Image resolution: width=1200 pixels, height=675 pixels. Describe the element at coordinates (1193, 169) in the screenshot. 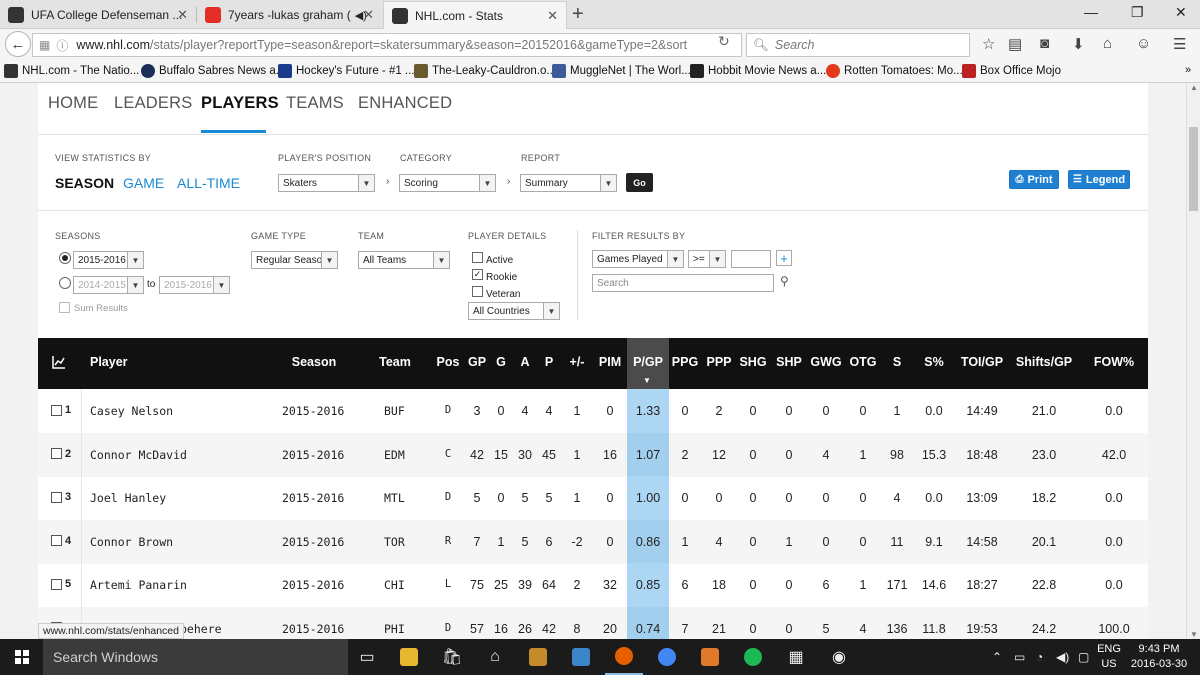

I see `scroll-thumb` at that location.